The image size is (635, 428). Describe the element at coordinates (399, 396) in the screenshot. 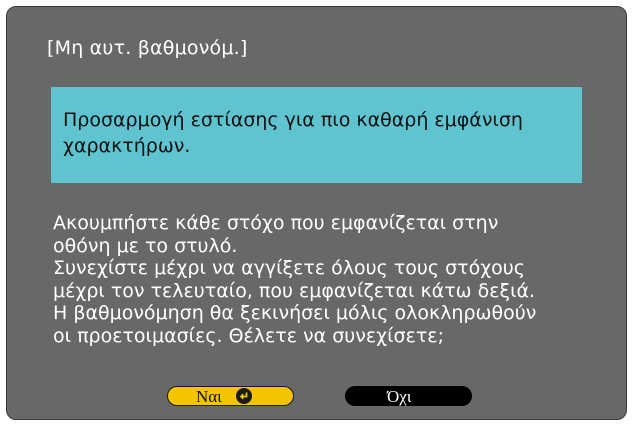

I see `no-button-label: Όχι` at that location.